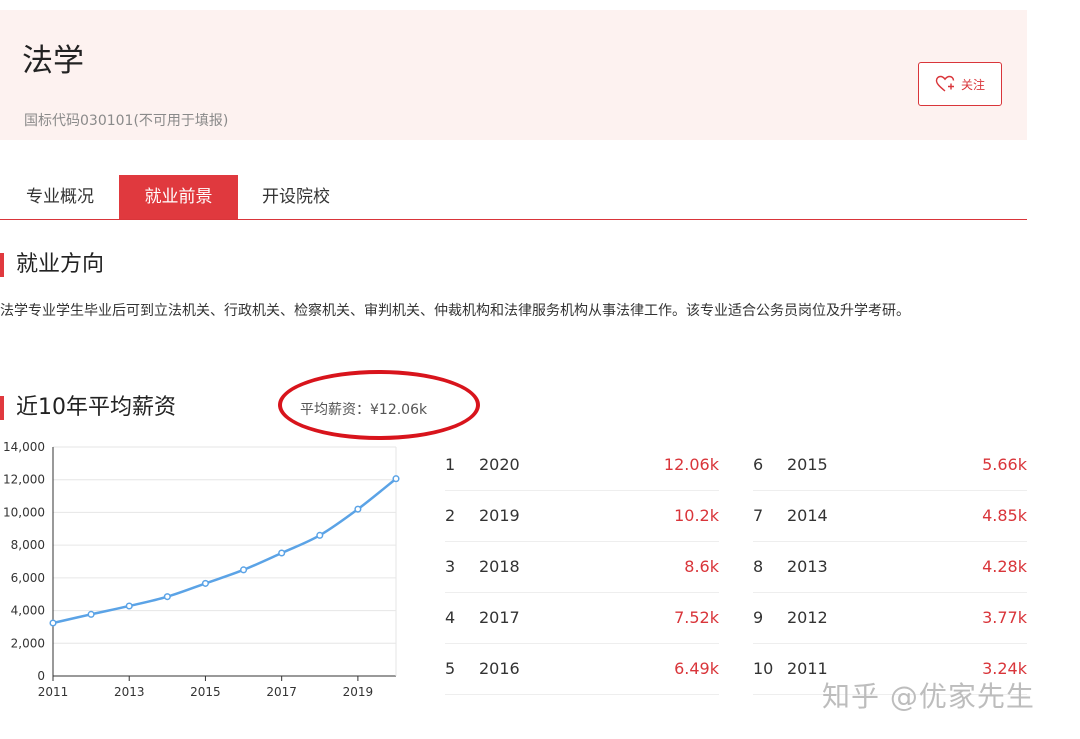  Describe the element at coordinates (972, 84) in the screenshot. I see `follow-label: 关注` at that location.